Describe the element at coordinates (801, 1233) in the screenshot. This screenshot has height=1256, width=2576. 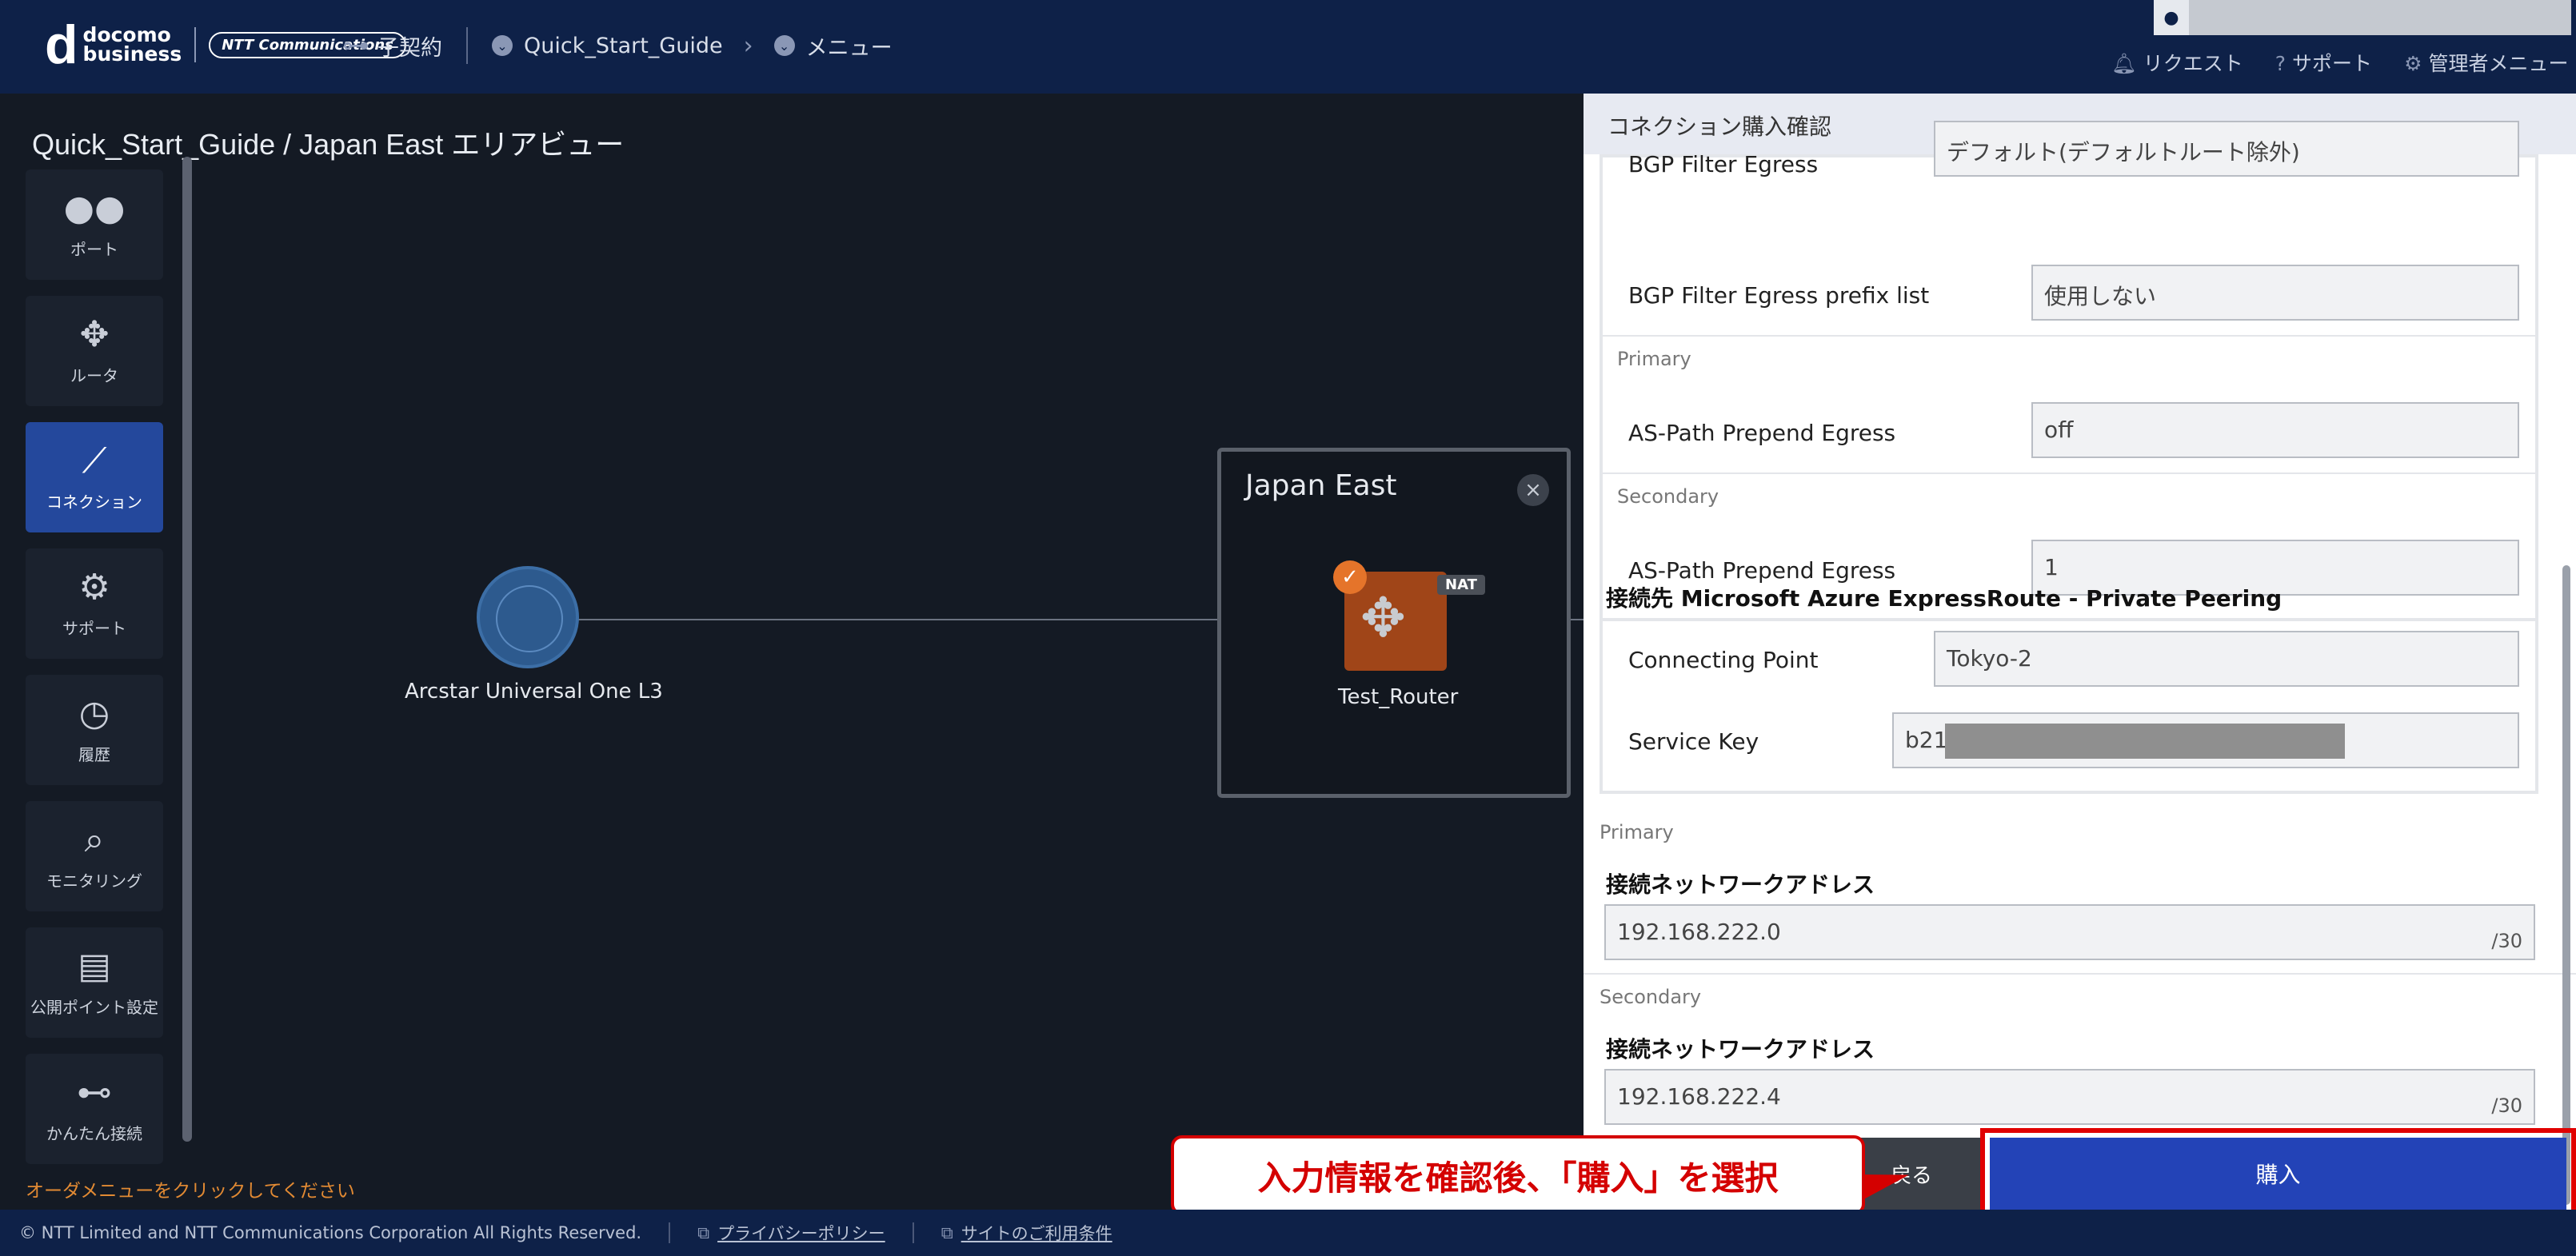
I see `privacy-link: プライバシーポリシー` at that location.